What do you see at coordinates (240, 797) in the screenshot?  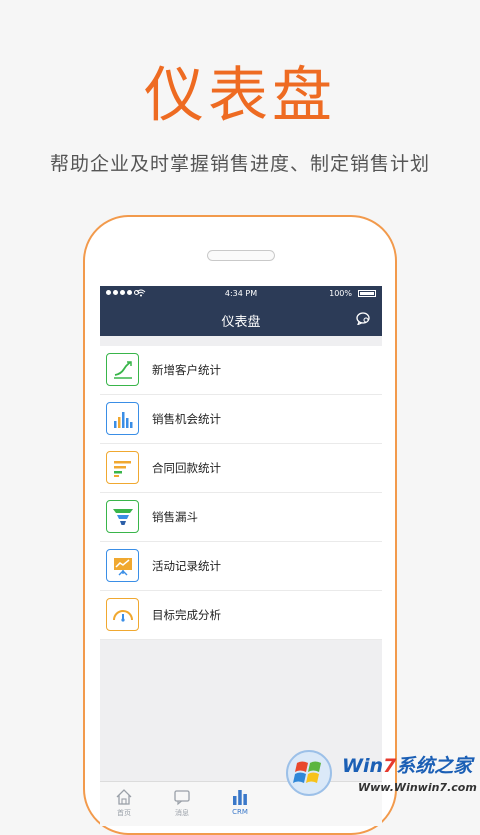 I see `crm-bar-icon` at bounding box center [240, 797].